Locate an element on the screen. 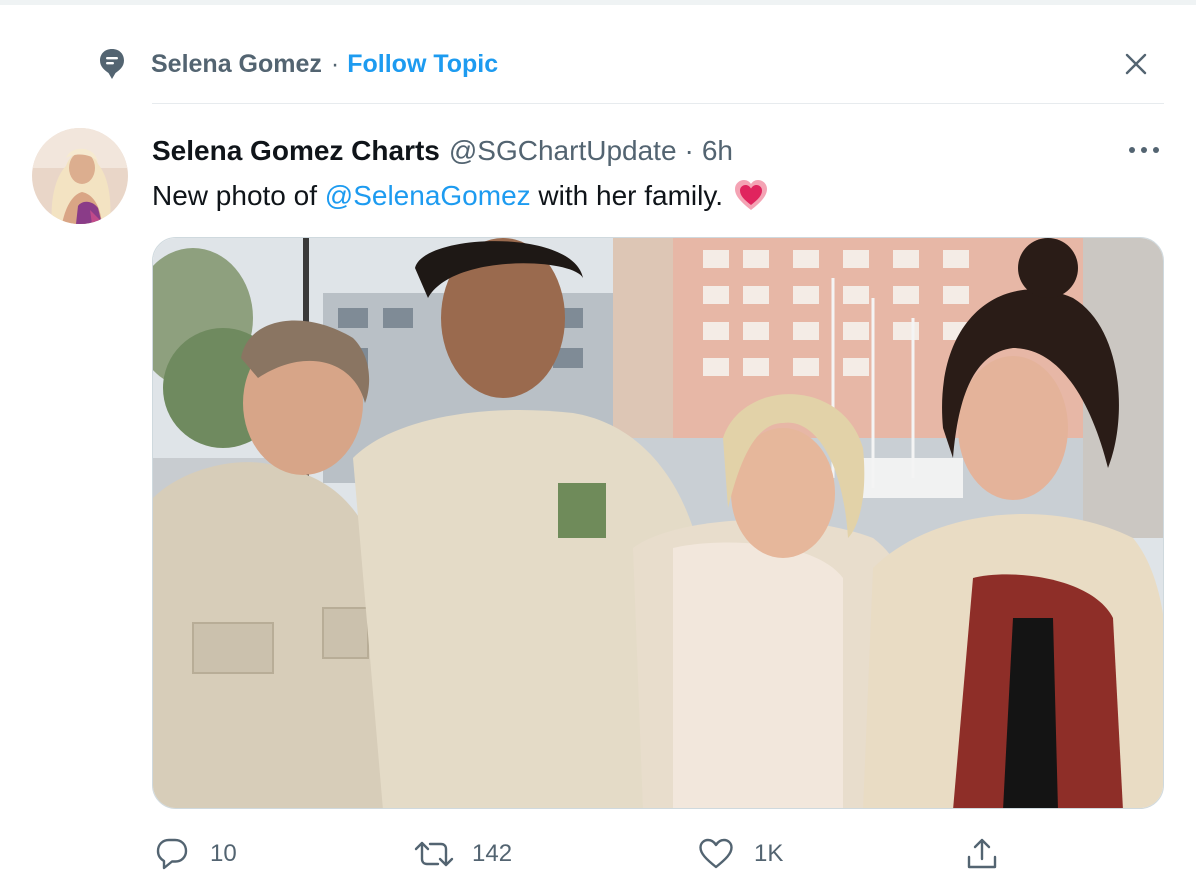 This screenshot has width=1196, height=880. more-icon is located at coordinates (1144, 150).